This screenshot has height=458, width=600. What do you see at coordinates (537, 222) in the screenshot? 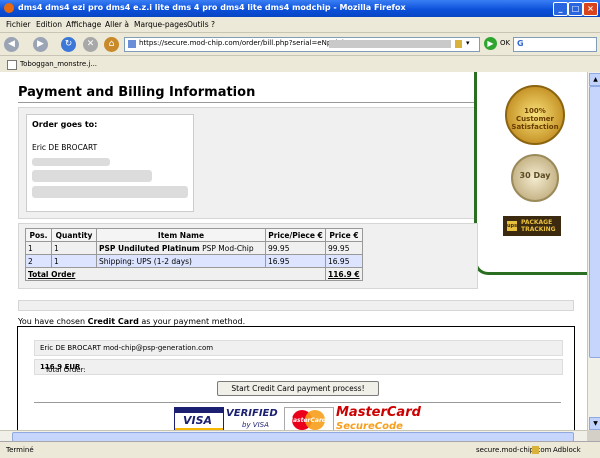
I see `ups-label-line1: PACKAGE` at bounding box center [537, 222].